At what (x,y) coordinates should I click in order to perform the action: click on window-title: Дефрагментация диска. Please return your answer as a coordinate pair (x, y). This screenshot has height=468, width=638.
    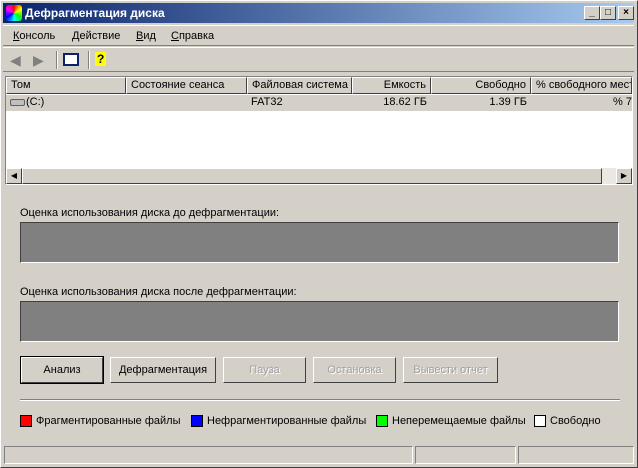
    Looking at the image, I should click on (95, 13).